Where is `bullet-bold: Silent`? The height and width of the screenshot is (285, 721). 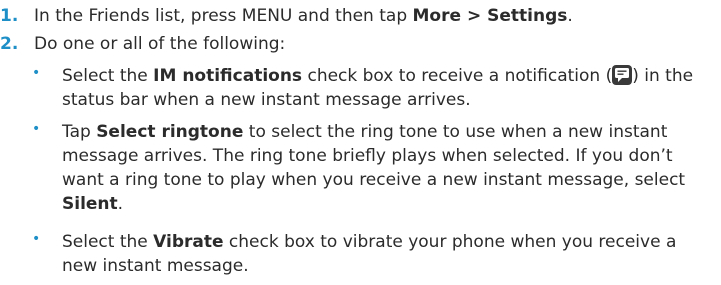
bullet-bold: Silent is located at coordinates (90, 204).